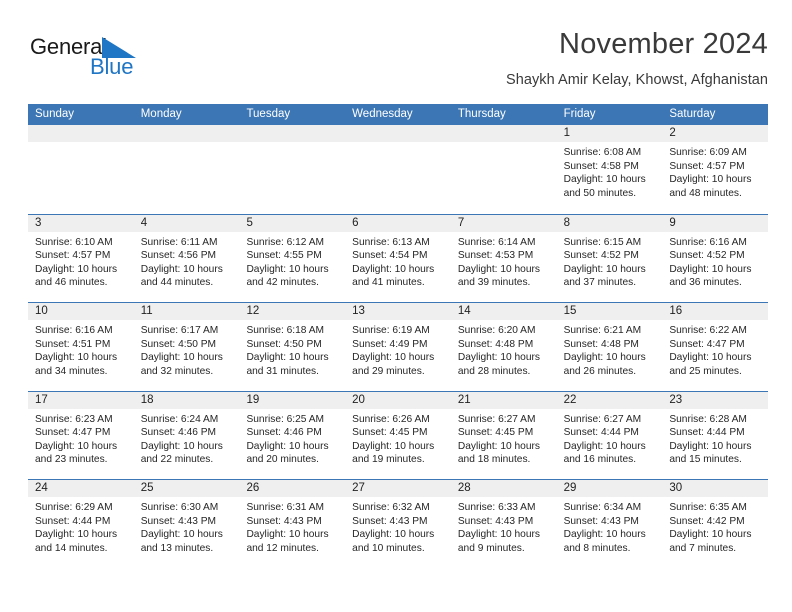 This screenshot has height=612, width=792. I want to click on sunset-text: Sunset: 4:42 PM, so click(707, 521).